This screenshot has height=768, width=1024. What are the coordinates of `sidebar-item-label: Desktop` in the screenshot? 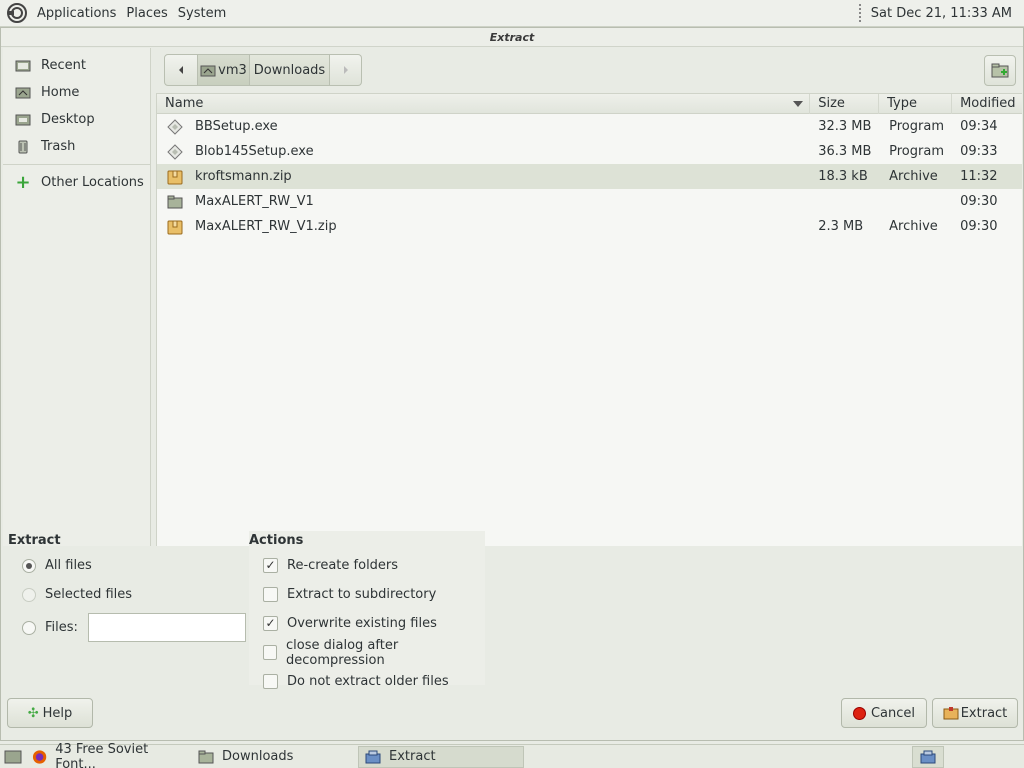 It's located at (68, 119).